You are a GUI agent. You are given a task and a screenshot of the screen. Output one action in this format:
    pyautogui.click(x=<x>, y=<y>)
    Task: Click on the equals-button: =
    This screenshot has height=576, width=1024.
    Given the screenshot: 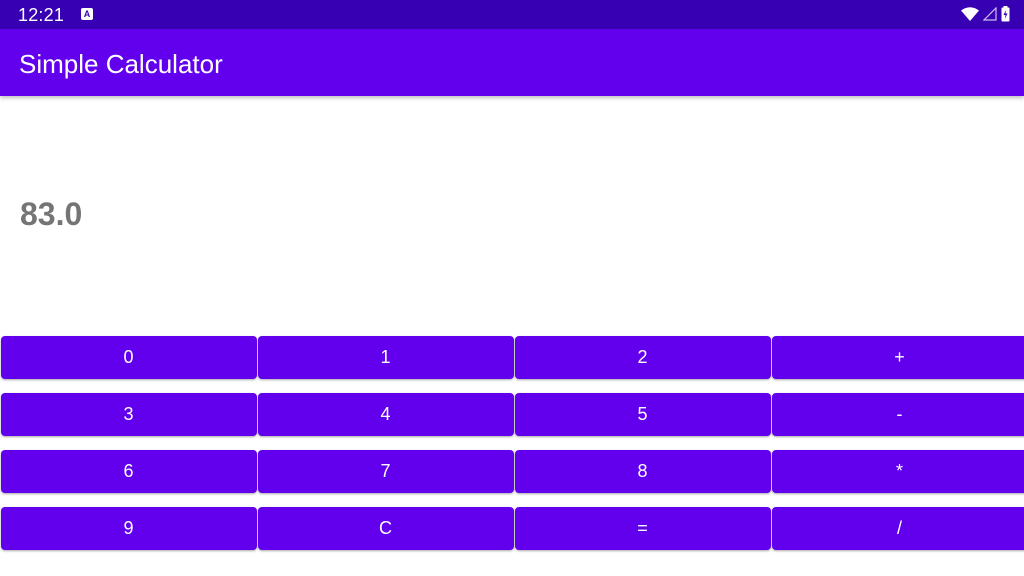 What is the action you would take?
    pyautogui.click(x=642, y=528)
    